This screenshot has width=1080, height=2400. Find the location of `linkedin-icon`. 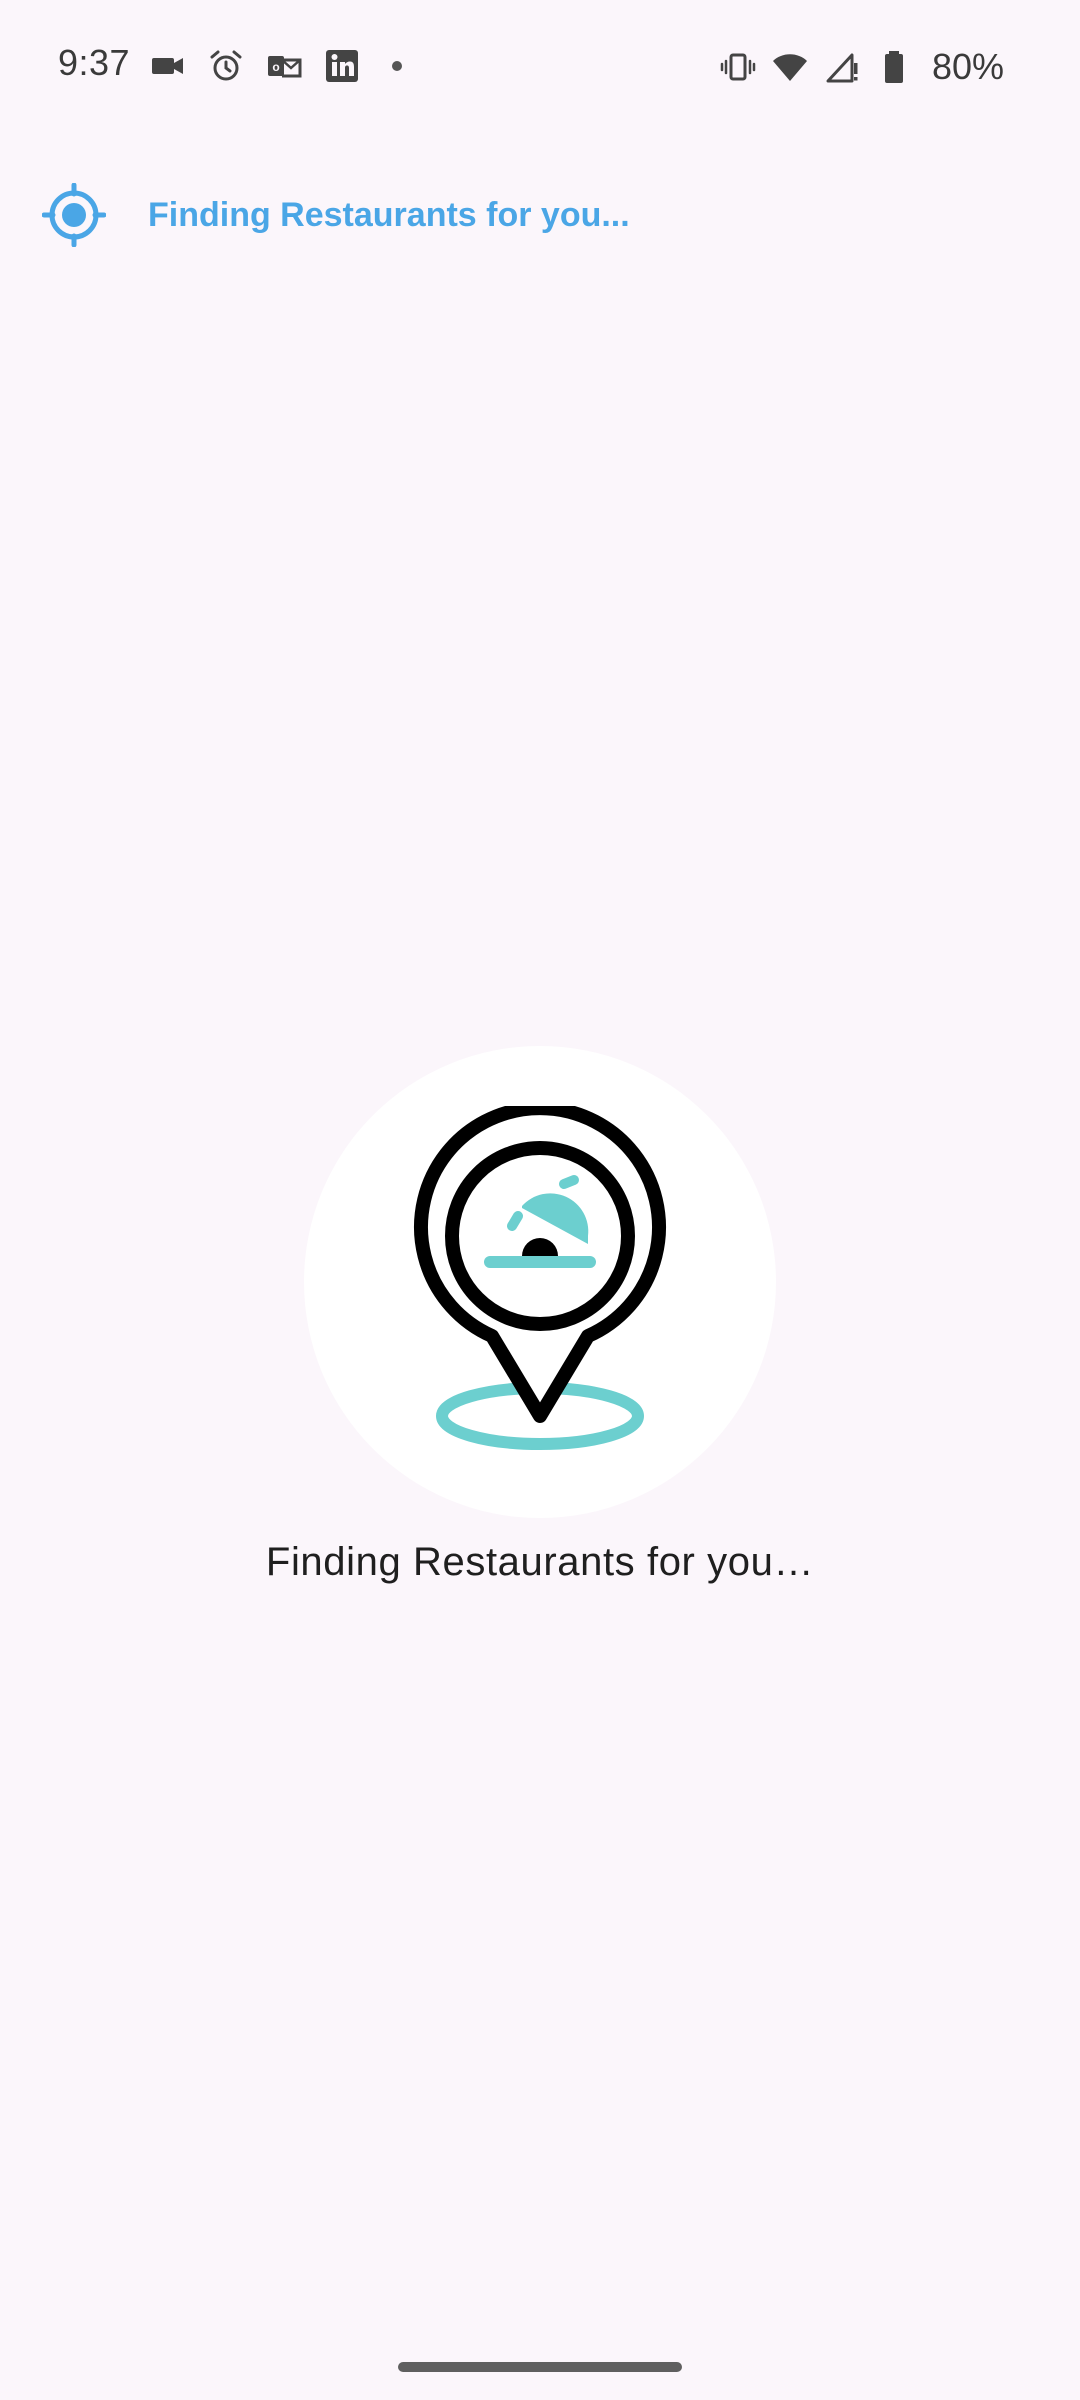

linkedin-icon is located at coordinates (342, 66).